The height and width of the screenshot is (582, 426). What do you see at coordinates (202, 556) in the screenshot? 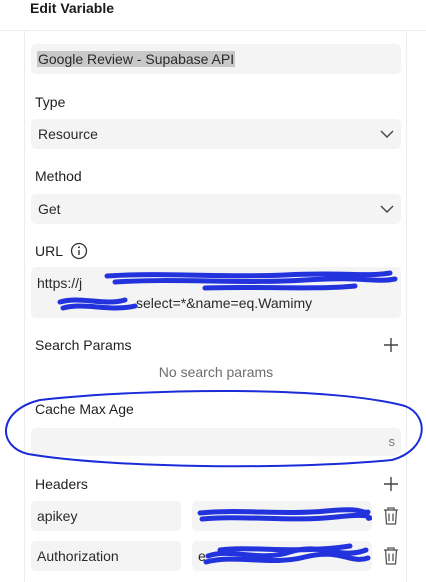
I see `header-value-visible: e` at bounding box center [202, 556].